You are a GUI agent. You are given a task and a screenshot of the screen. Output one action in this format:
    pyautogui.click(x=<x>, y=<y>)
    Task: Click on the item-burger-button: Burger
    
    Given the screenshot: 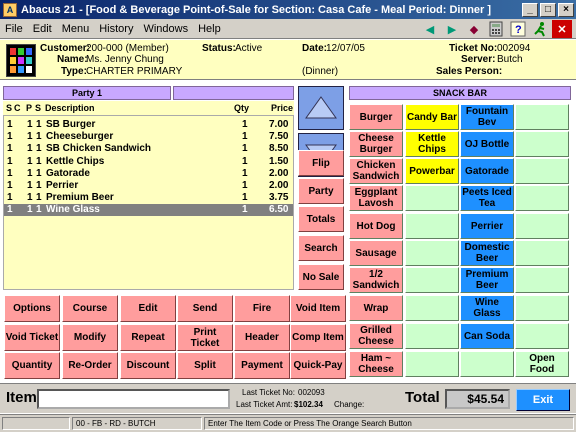 What is the action you would take?
    pyautogui.click(x=376, y=117)
    